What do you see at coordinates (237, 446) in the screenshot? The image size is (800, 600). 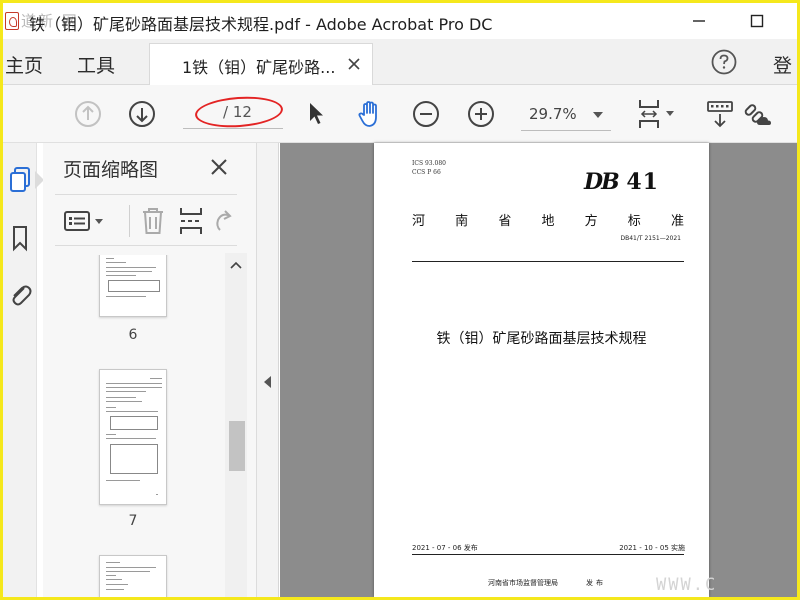 I see `scrollbar-thumb` at bounding box center [237, 446].